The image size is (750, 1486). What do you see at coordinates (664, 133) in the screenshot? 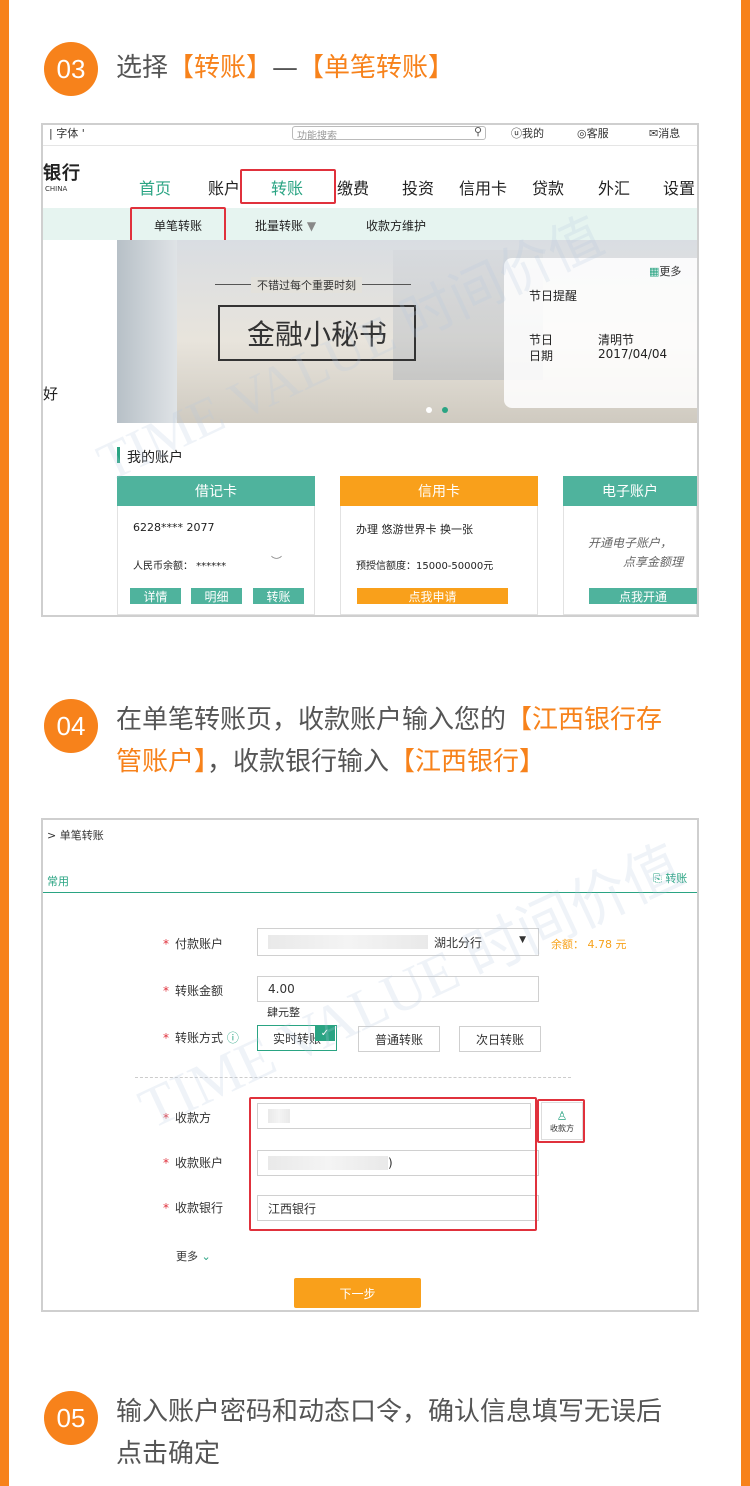
I see `message-link: ✉消息` at bounding box center [664, 133].